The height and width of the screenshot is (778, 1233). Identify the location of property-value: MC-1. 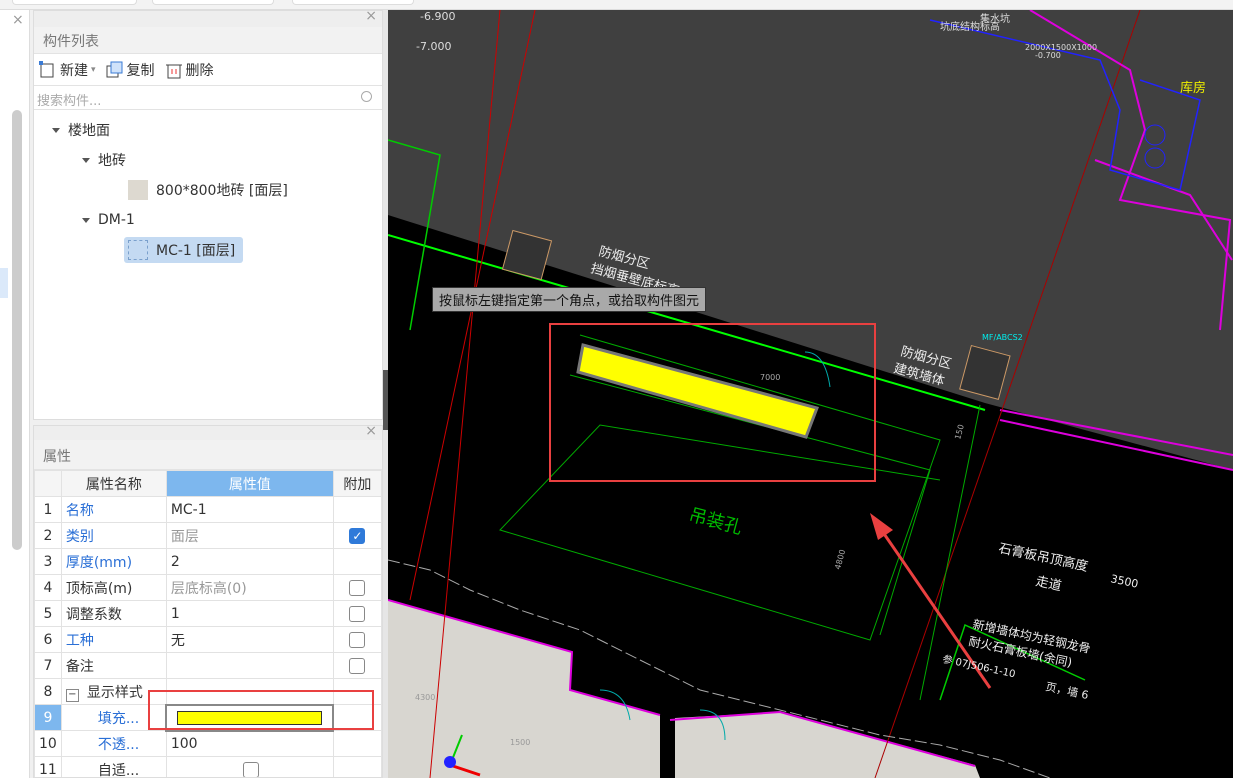
(189, 510).